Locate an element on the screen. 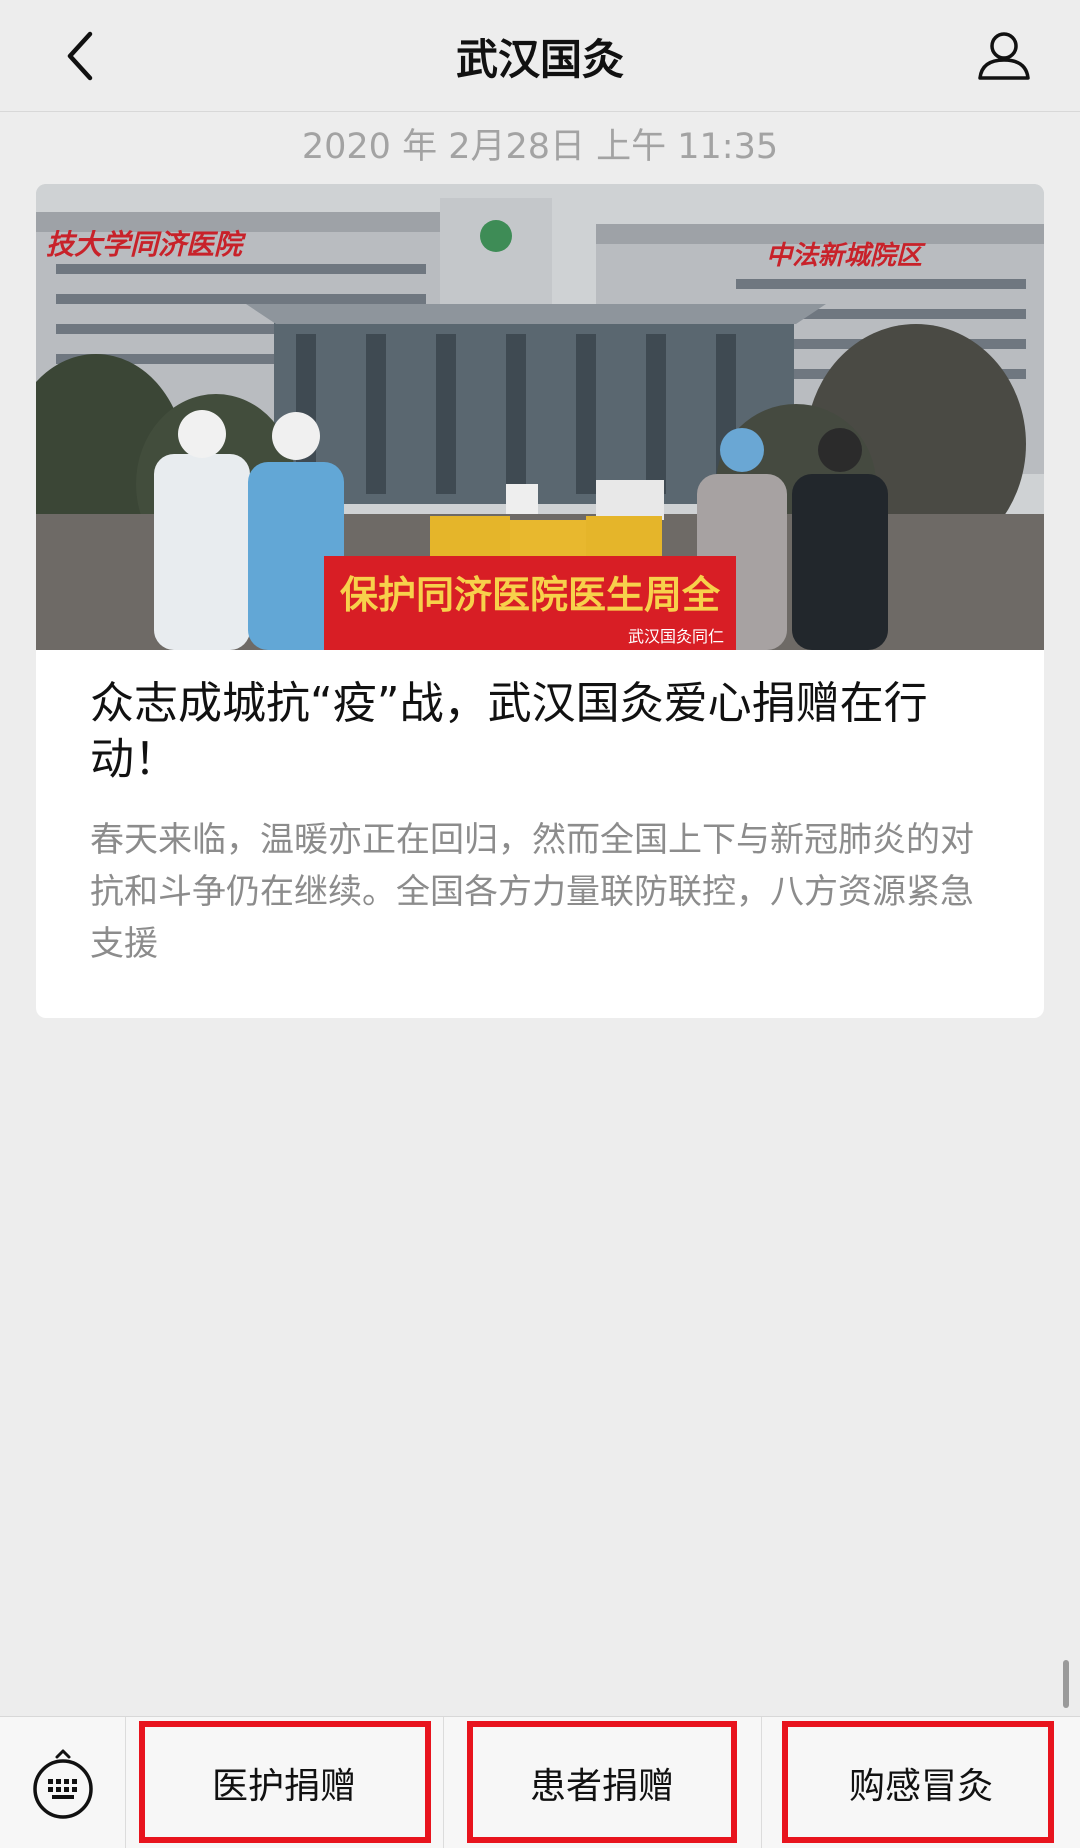 The width and height of the screenshot is (1080, 1848). user-icon is located at coordinates (1004, 56).